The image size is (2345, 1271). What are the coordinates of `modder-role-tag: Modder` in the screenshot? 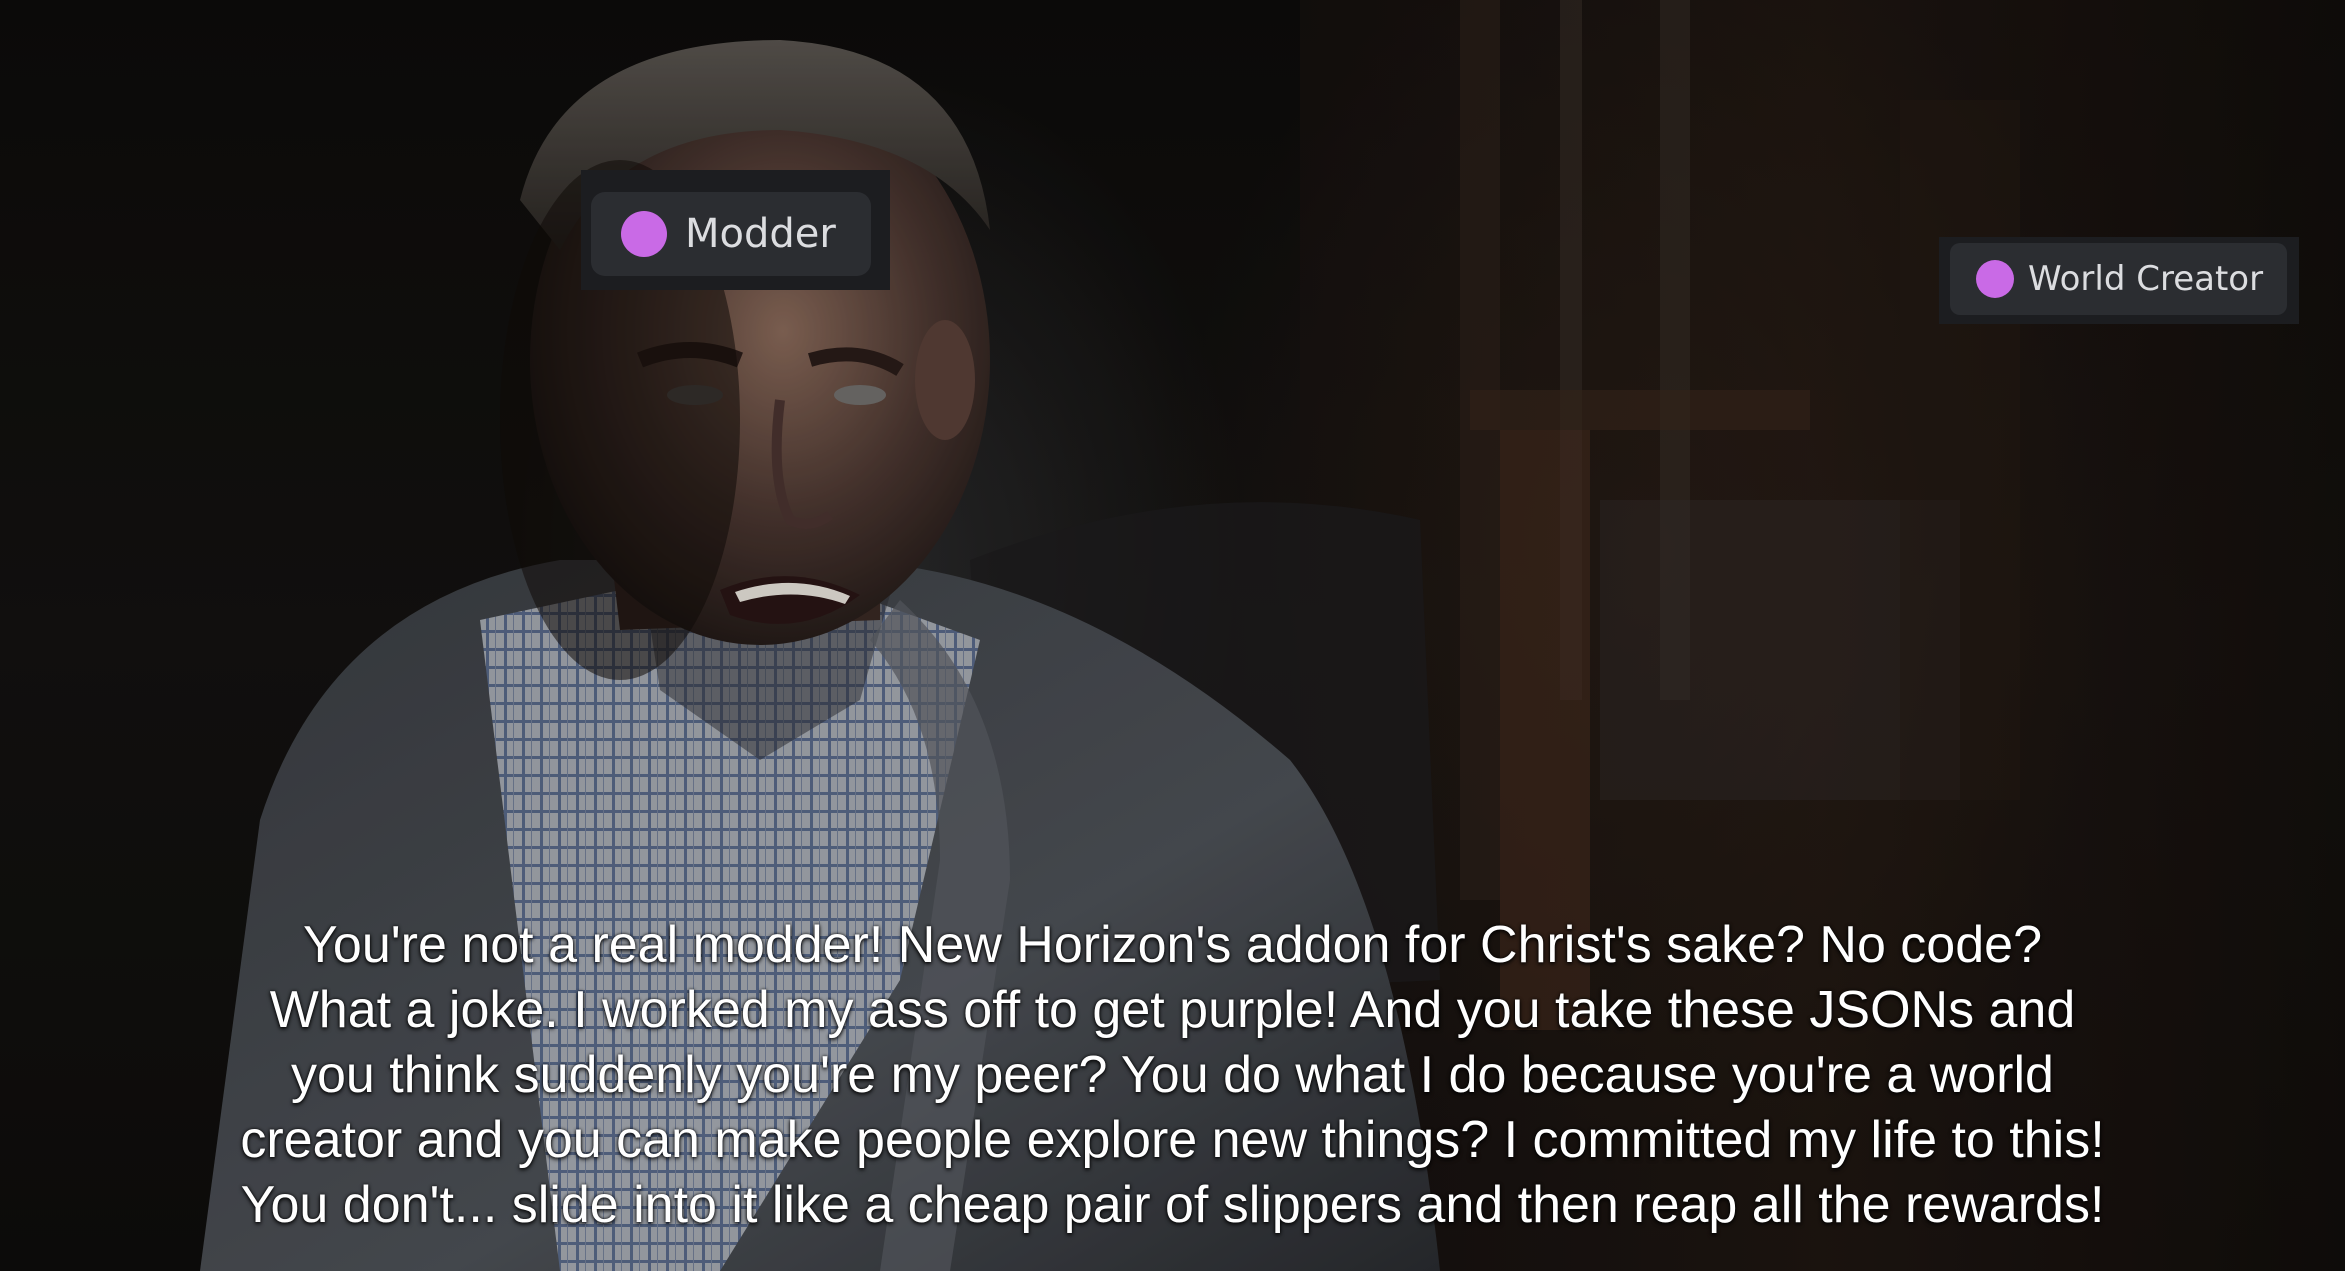 It's located at (731, 234).